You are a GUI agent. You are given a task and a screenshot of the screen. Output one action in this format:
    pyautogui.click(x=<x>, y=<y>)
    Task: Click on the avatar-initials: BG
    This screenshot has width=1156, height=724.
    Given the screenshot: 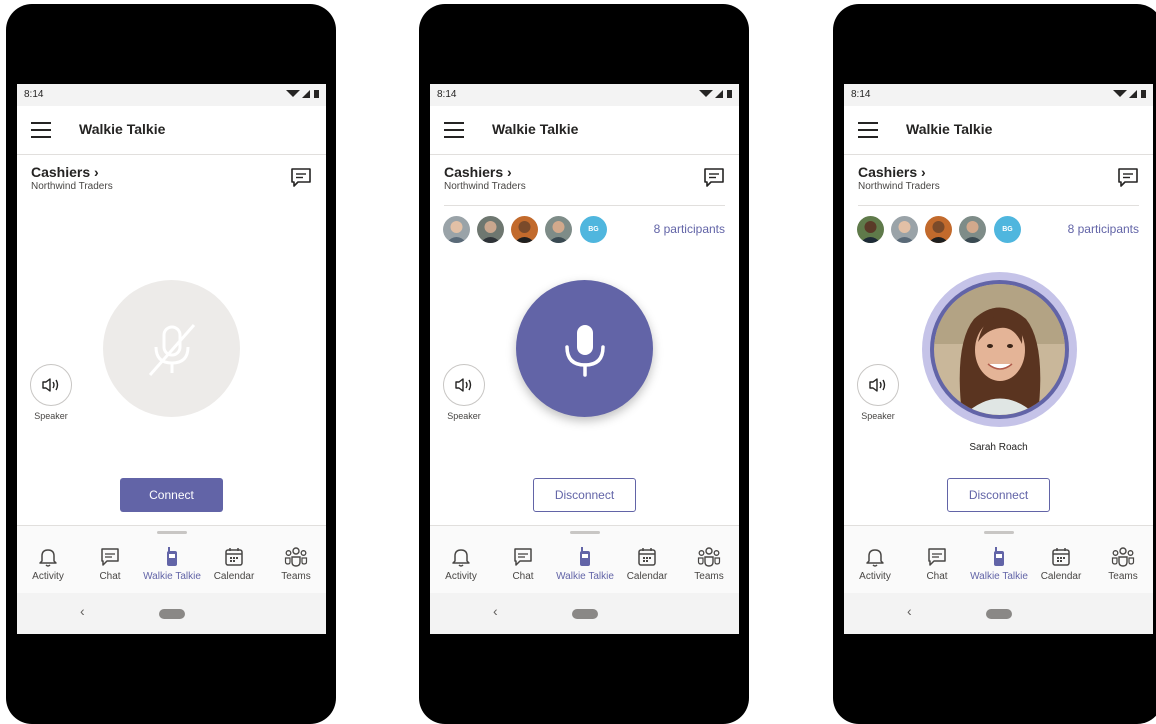 What is the action you would take?
    pyautogui.click(x=1007, y=229)
    